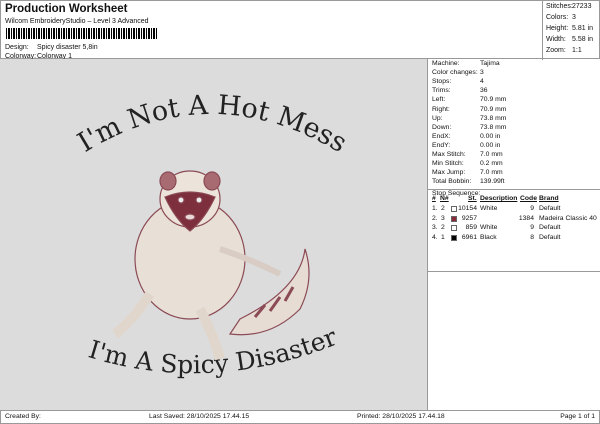 The image size is (600, 424). Describe the element at coordinates (514, 109) in the screenshot. I see `machine-info-row: Right: 70.9 mm` at that location.